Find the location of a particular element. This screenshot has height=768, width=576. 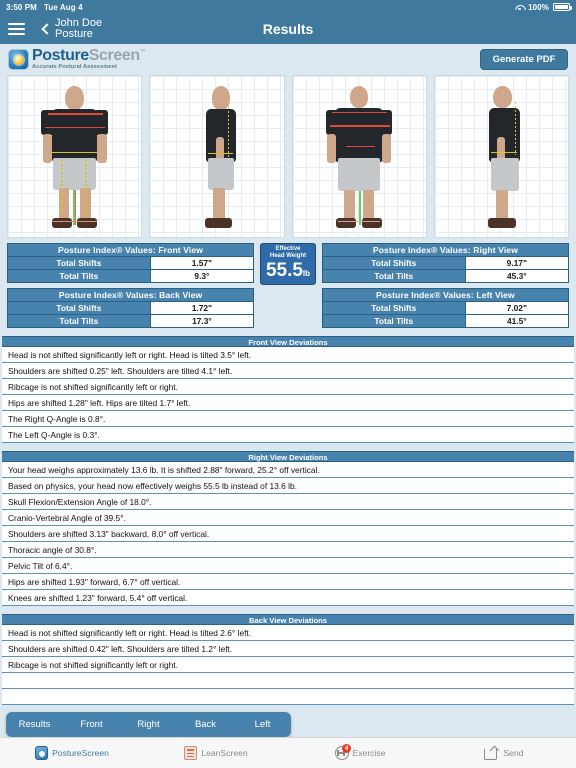

deviation-row: Skull Flexion/Extension Angle of 18.0°. is located at coordinates (288, 502).